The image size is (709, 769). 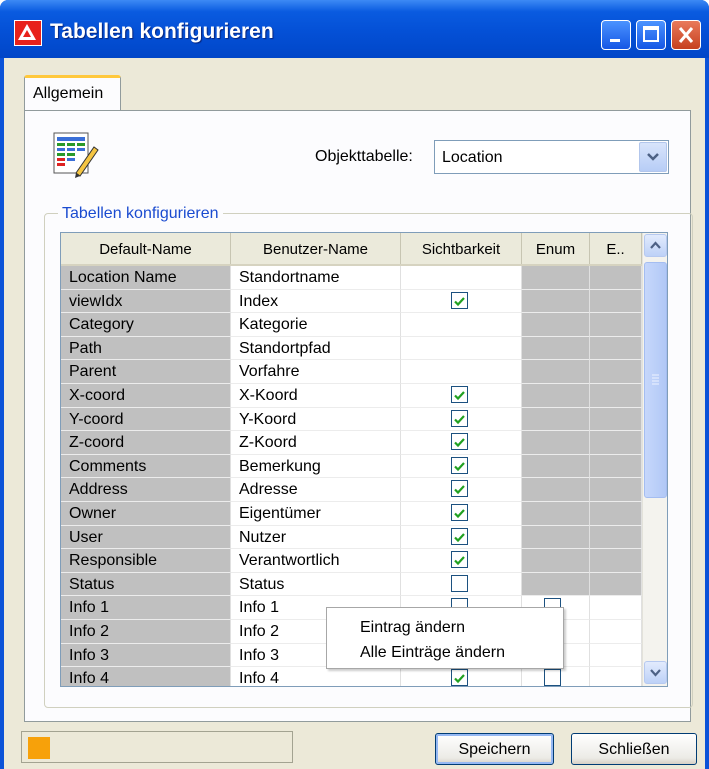 I want to click on table-row: Owner Eigentümer, so click(x=351, y=514).